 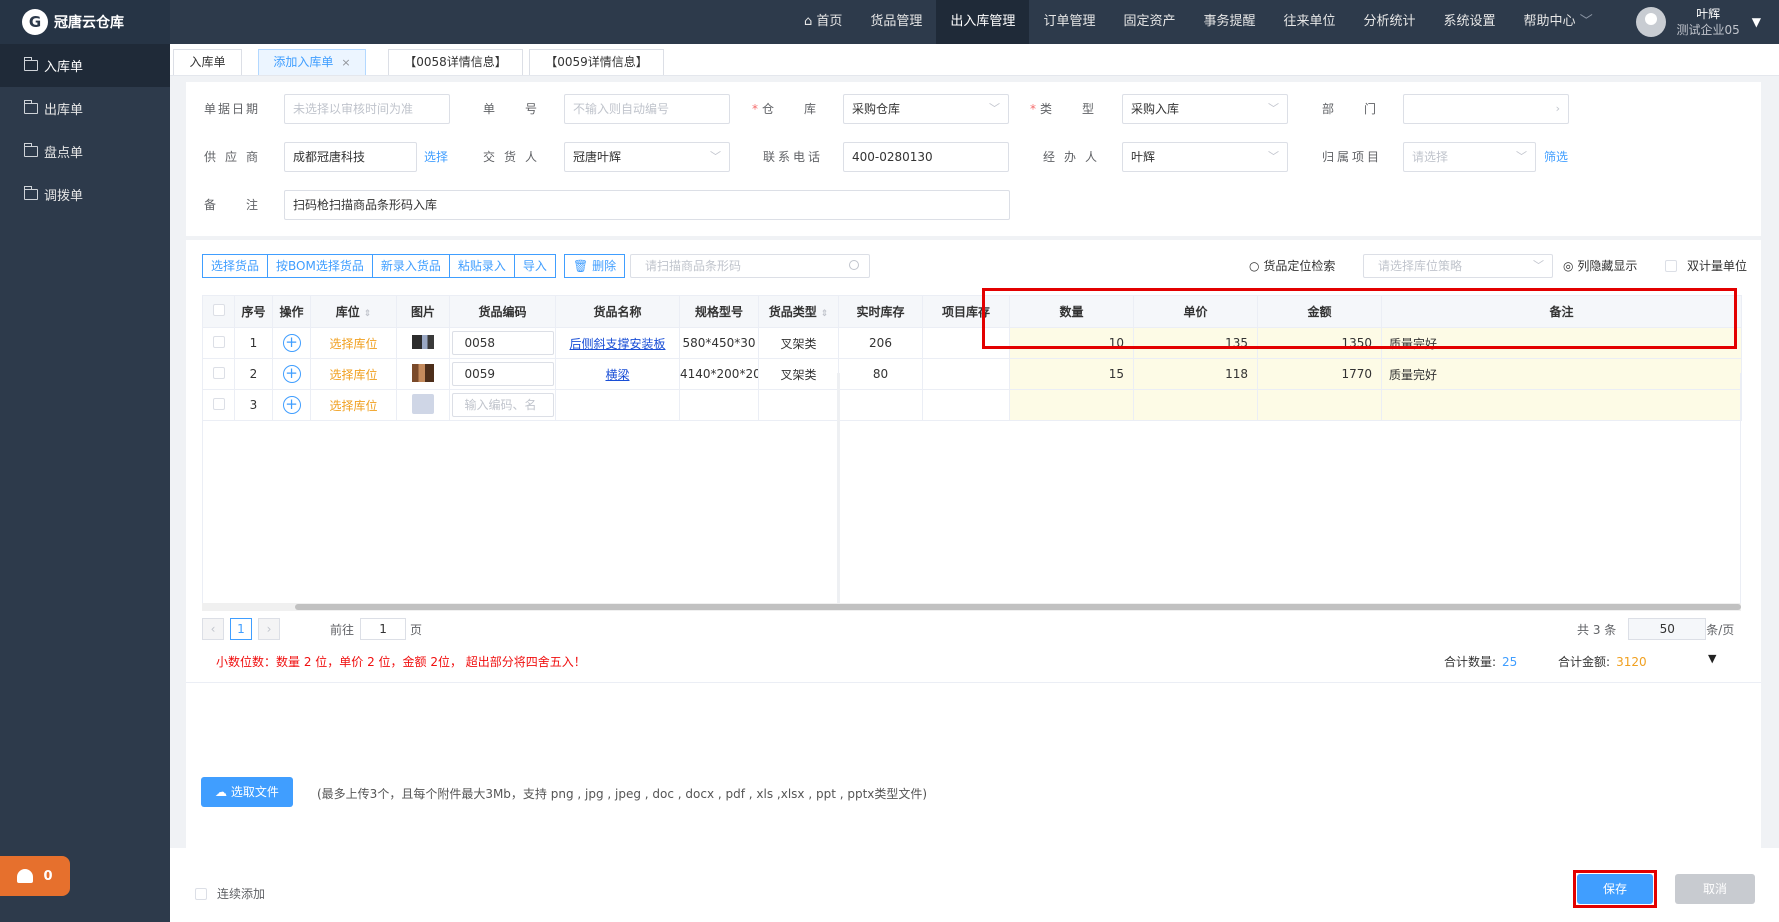 What do you see at coordinates (1556, 157) in the screenshot?
I see `project-filter-link: 筛选` at bounding box center [1556, 157].